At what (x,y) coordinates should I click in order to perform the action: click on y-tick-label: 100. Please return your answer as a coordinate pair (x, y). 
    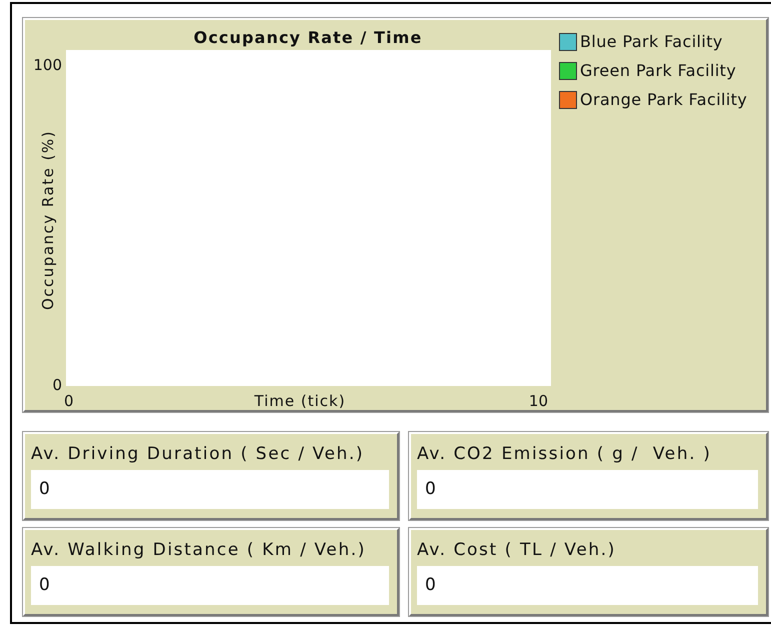
    Looking at the image, I should click on (47, 65).